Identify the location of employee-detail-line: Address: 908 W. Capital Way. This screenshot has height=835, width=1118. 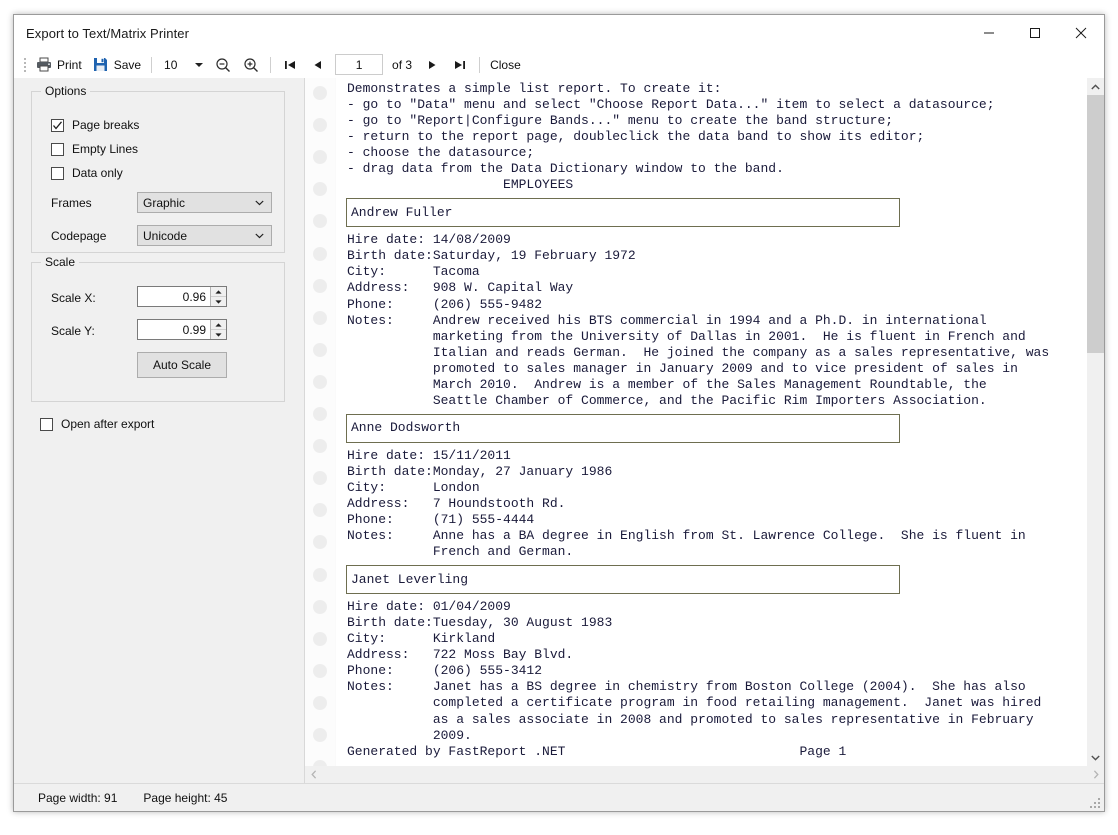
(460, 288).